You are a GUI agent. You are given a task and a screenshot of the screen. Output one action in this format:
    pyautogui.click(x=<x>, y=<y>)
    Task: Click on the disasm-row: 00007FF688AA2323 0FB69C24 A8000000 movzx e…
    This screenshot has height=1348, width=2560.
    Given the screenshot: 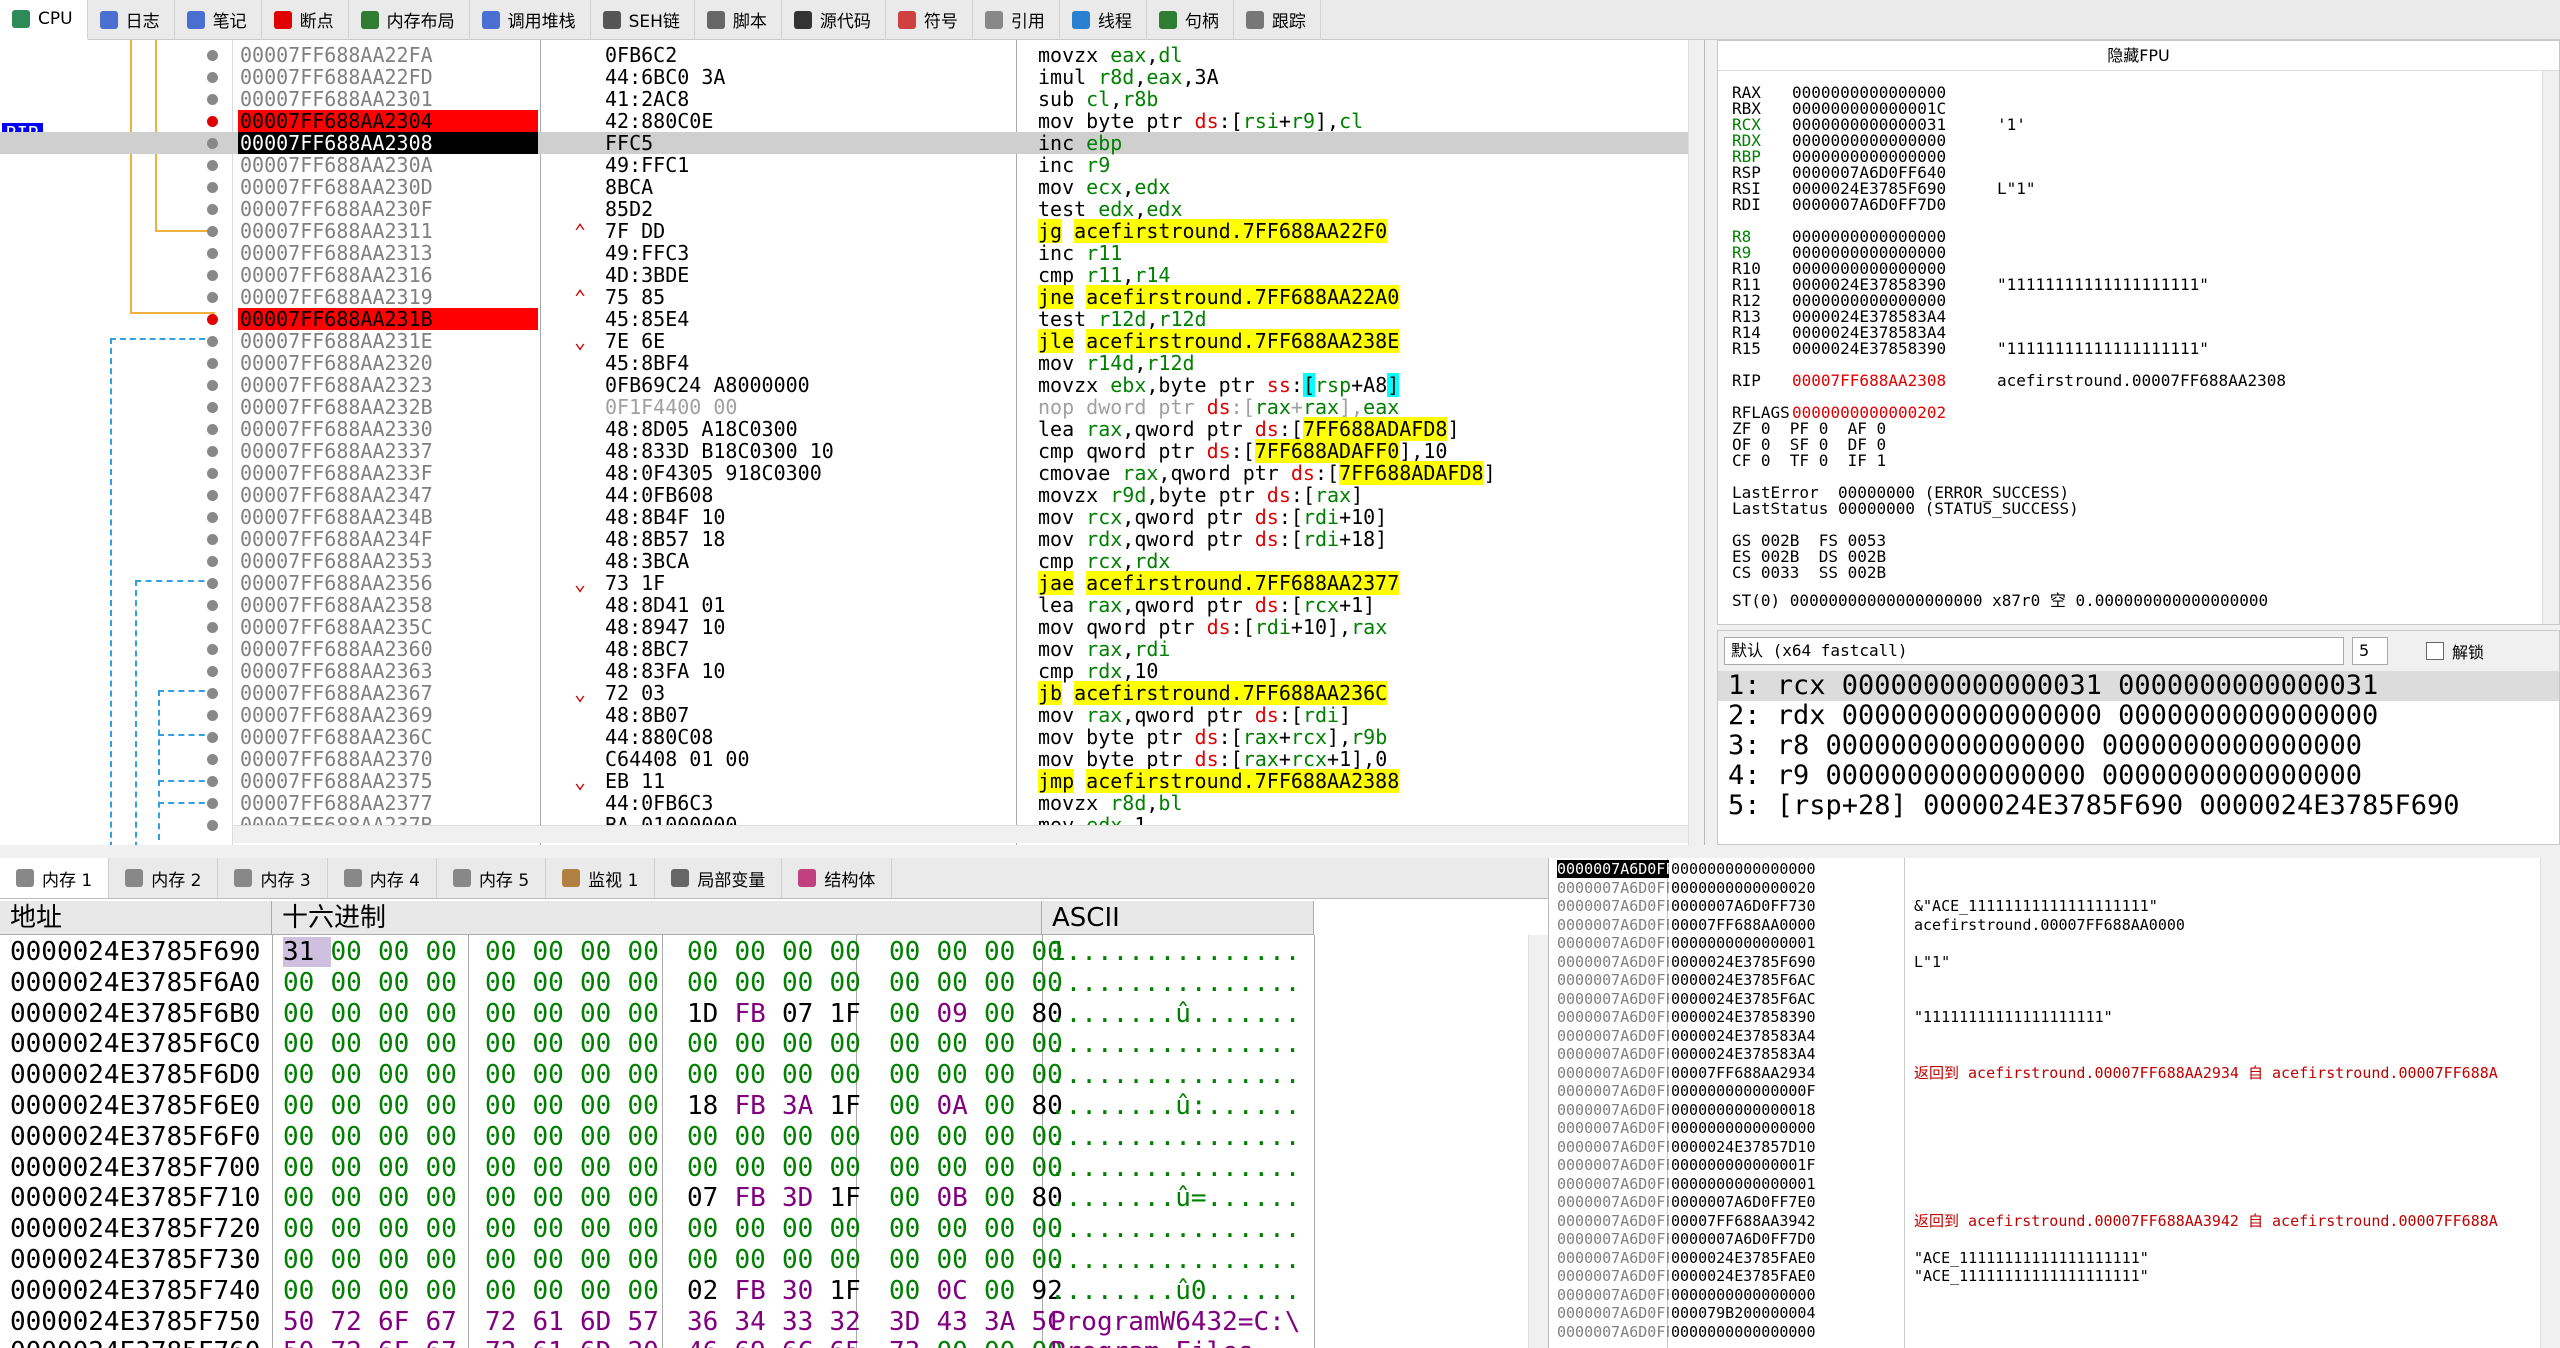 What is the action you would take?
    pyautogui.click(x=845, y=385)
    